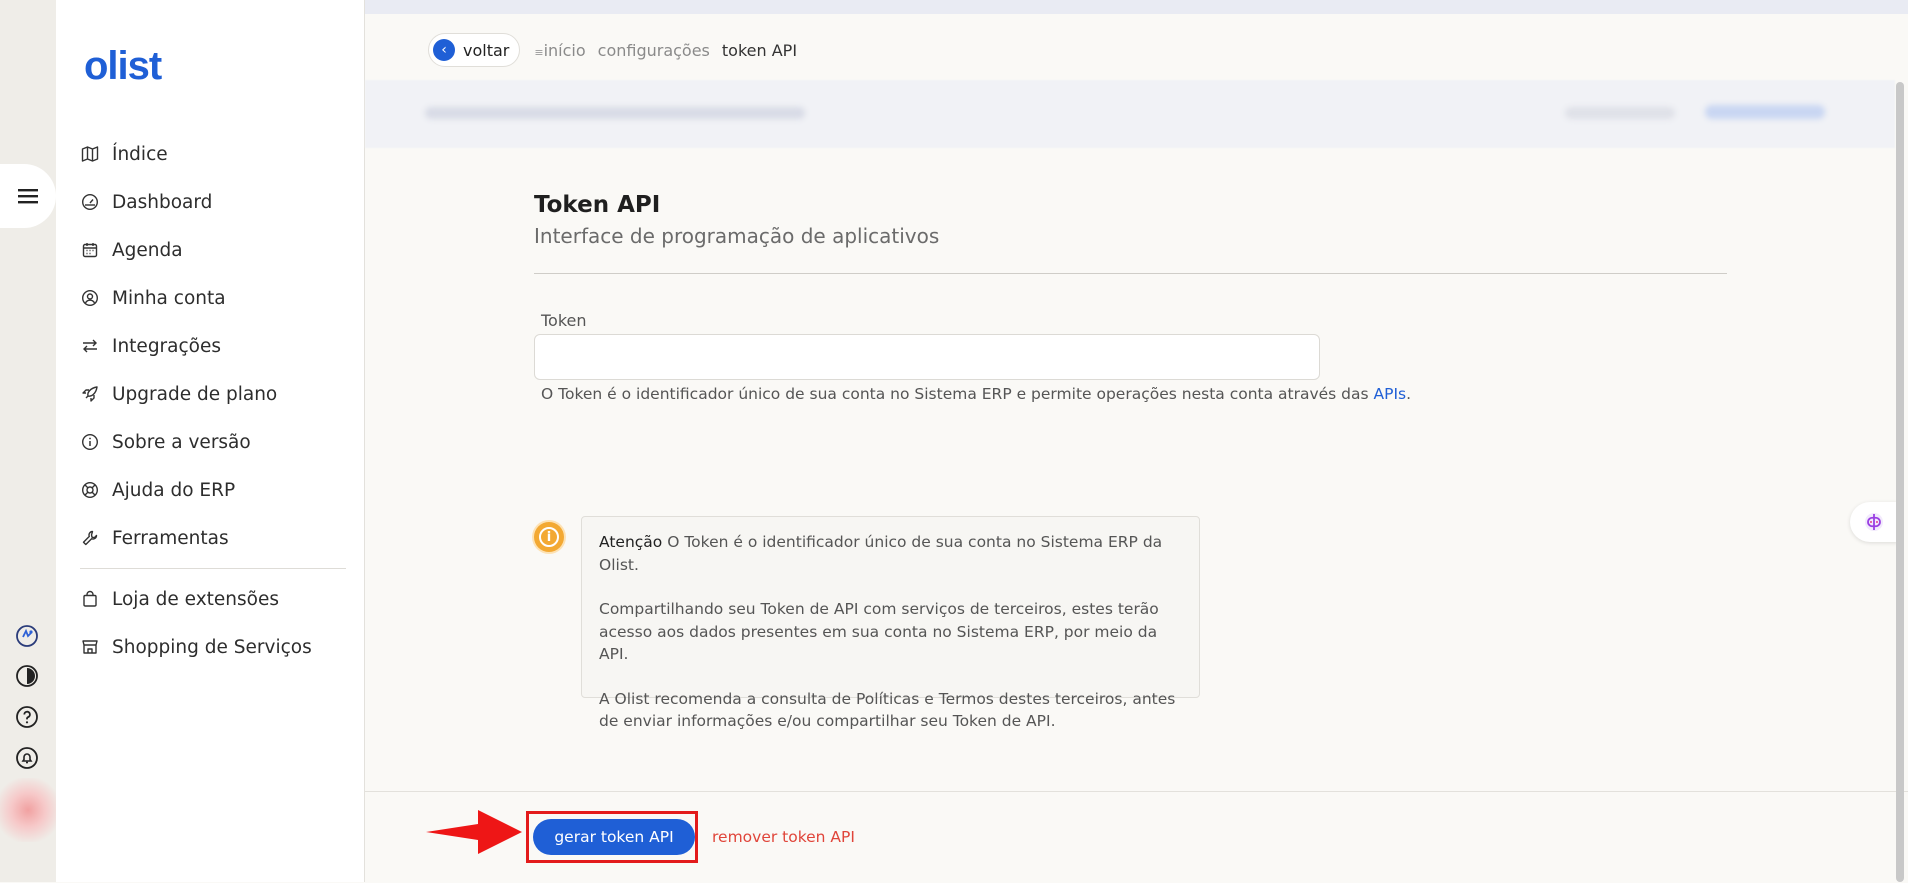 This screenshot has height=883, width=1908. I want to click on sidebar-item-ajuda: Ajuda do ERP, so click(215, 490).